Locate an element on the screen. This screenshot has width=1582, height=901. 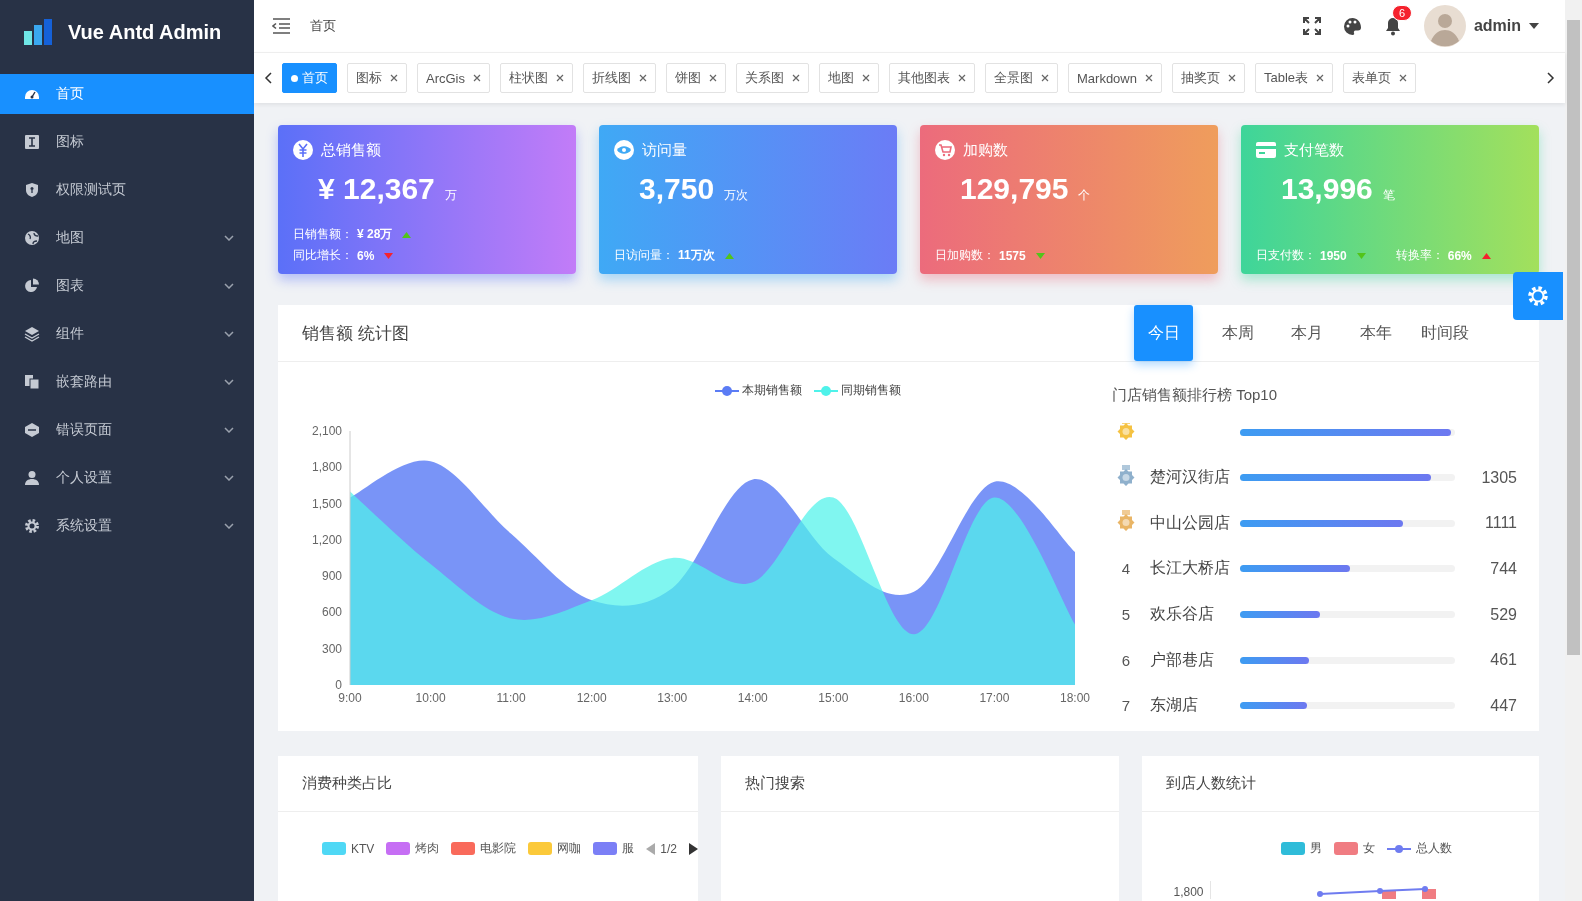
store-name: 户部巷店 is located at coordinates (1182, 659).